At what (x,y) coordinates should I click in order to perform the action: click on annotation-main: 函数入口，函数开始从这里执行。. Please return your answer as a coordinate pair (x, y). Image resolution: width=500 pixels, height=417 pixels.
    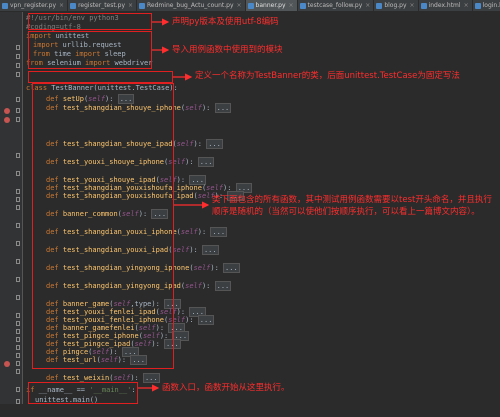
    Looking at the image, I should click on (226, 388).